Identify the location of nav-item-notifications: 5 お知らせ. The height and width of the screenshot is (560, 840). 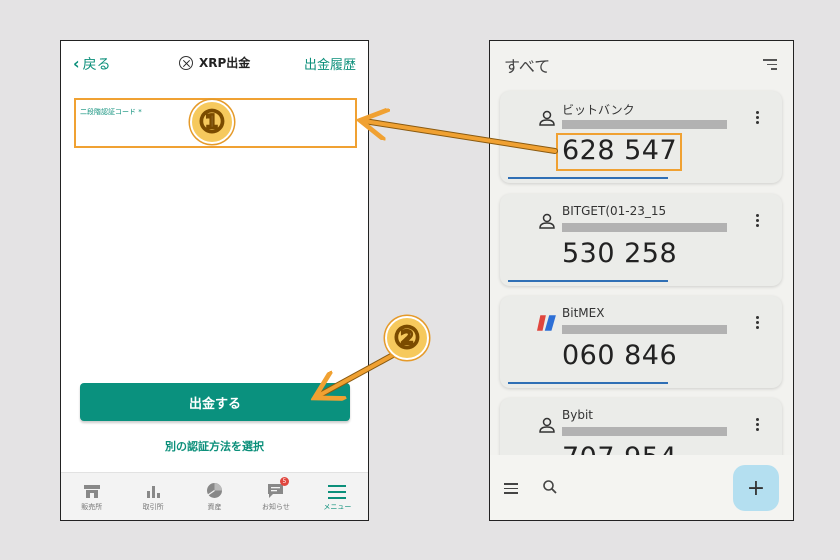
(275, 496).